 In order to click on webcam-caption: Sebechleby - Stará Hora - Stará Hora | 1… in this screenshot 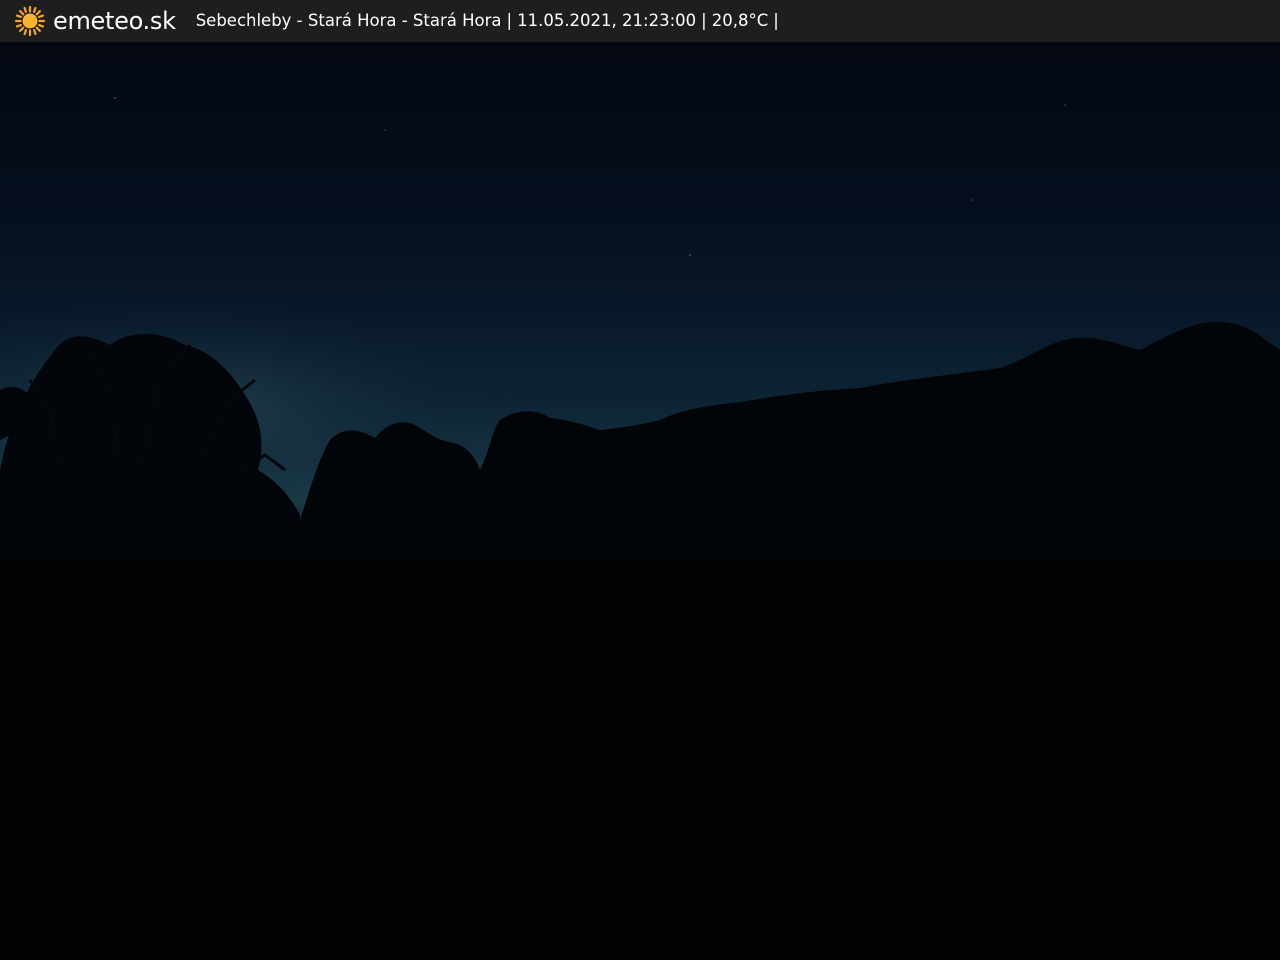, I will do `click(490, 21)`.